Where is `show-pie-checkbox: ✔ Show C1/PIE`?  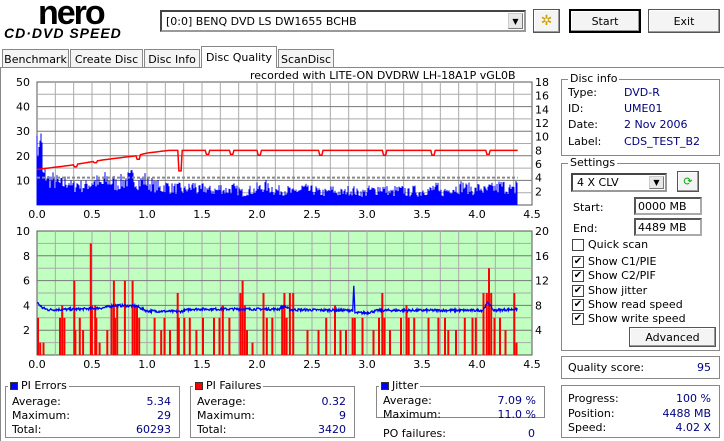 show-pie-checkbox: ✔ Show C1/PIE is located at coordinates (614, 261).